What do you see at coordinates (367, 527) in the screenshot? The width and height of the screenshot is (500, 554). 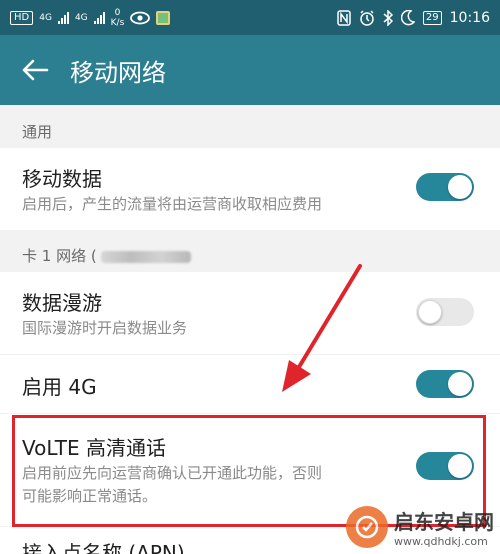 I see `watermark-icon` at bounding box center [367, 527].